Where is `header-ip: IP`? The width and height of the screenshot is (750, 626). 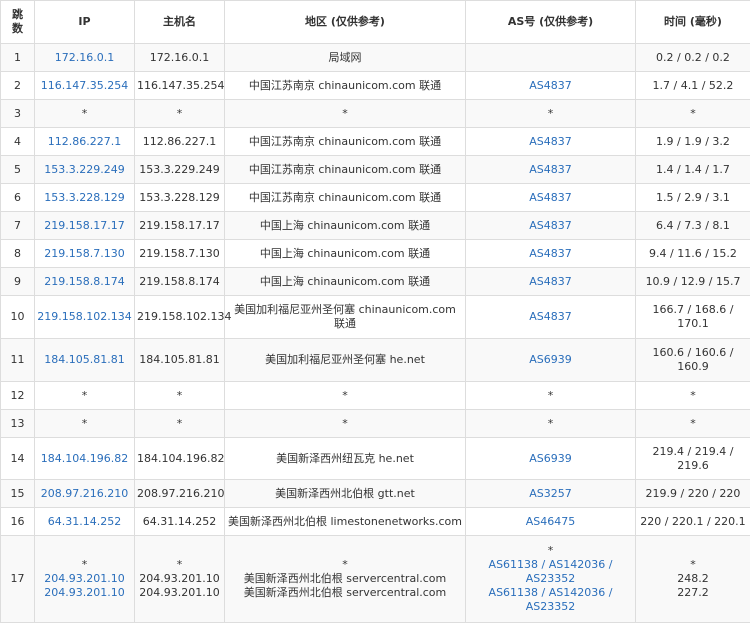 header-ip: IP is located at coordinates (84, 22).